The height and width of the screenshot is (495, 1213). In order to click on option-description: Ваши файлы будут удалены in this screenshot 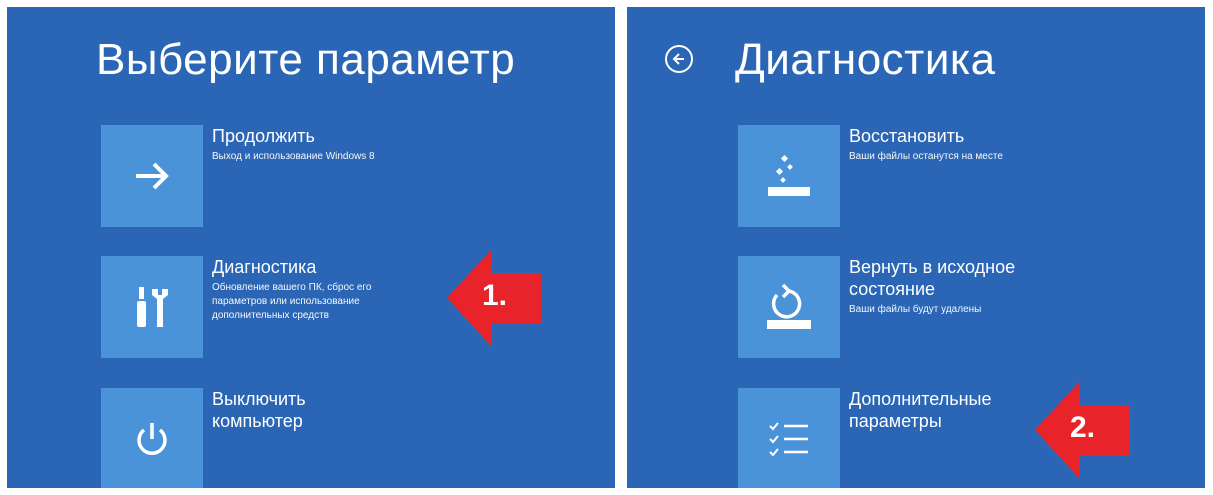, I will do `click(915, 309)`.